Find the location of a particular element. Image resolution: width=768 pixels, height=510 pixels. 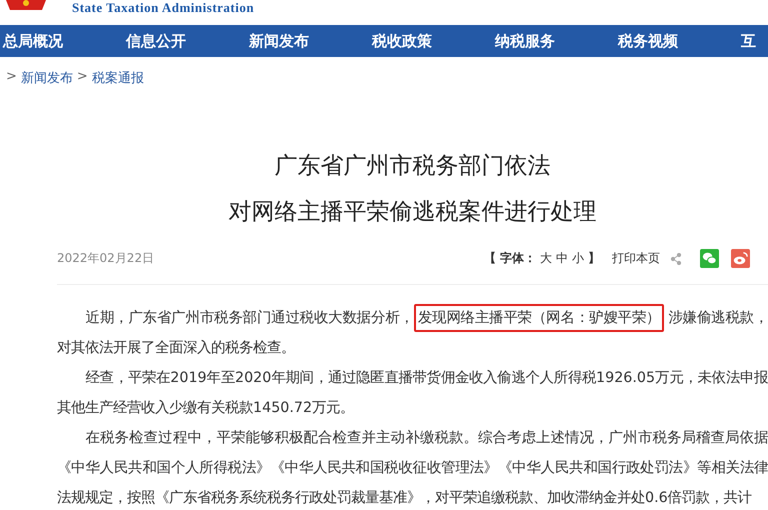

wechat-icon is located at coordinates (709, 258).